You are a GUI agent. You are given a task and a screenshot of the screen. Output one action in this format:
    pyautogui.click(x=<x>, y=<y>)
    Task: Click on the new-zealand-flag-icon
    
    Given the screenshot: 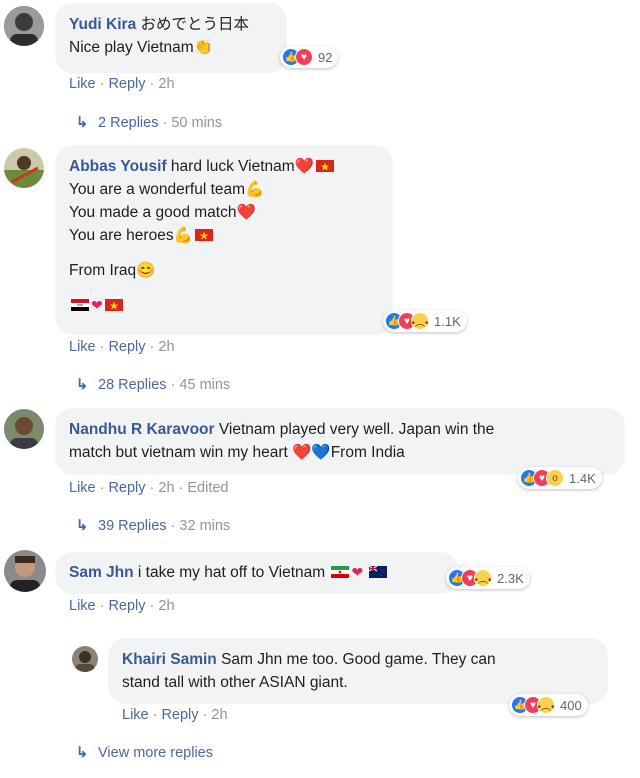 What is the action you would take?
    pyautogui.click(x=378, y=572)
    